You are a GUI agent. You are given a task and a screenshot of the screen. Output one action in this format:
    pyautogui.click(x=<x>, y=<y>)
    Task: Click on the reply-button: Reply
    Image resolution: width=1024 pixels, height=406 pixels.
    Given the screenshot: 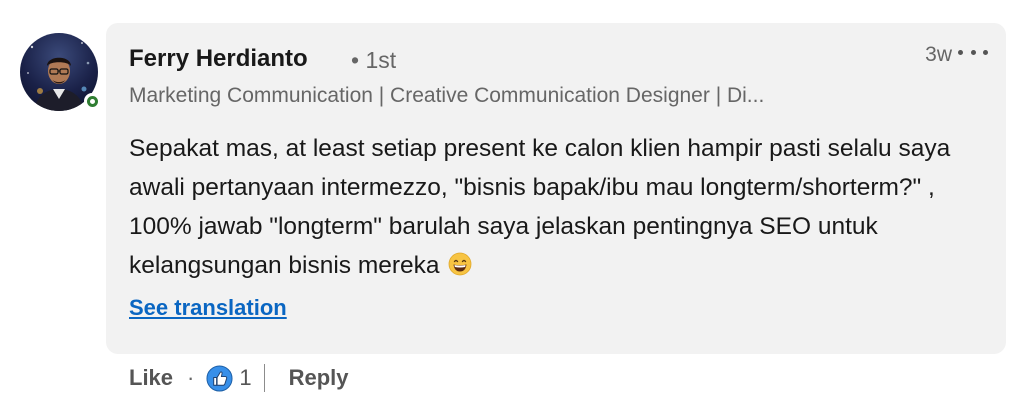 What is the action you would take?
    pyautogui.click(x=319, y=378)
    